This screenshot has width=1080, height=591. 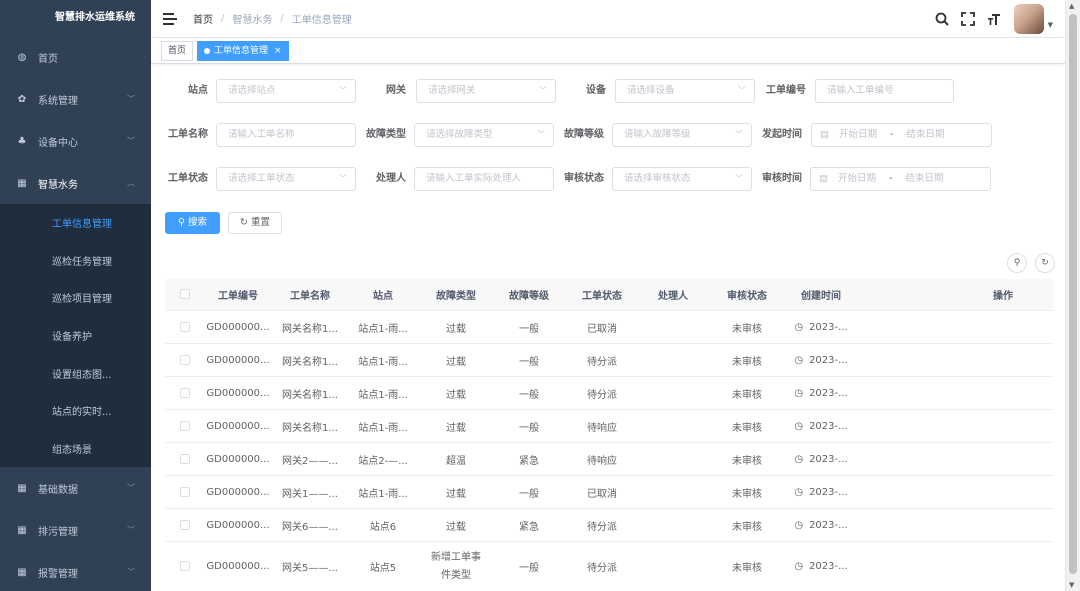 I want to click on page-scrollbar: ▲ ▼, so click(x=1072, y=295).